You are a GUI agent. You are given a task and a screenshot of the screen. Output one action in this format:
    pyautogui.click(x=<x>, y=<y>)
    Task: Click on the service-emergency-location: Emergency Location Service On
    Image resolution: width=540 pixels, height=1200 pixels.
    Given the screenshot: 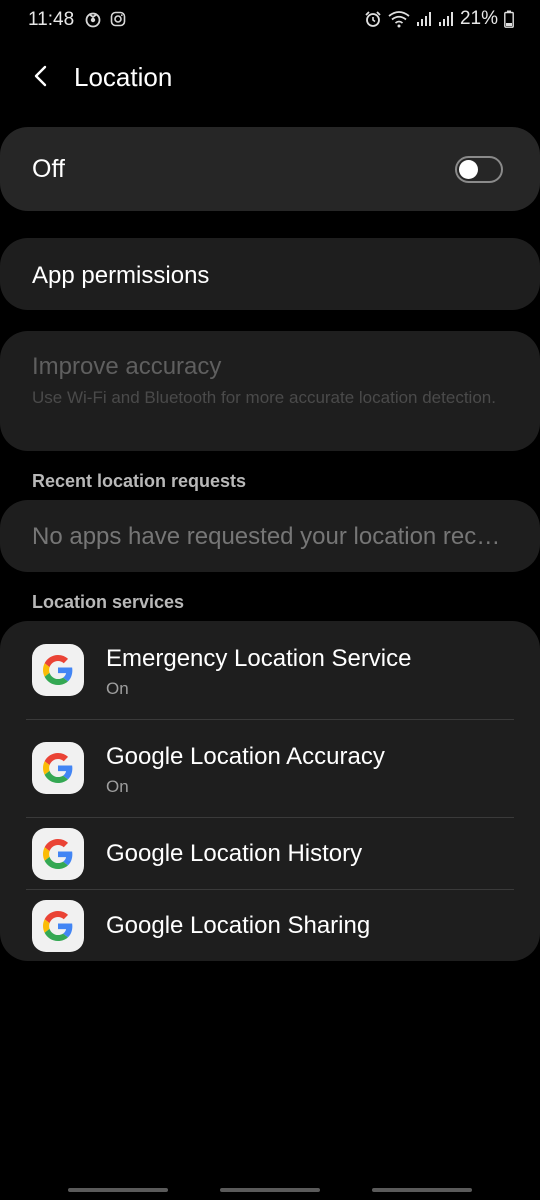 What is the action you would take?
    pyautogui.click(x=270, y=670)
    